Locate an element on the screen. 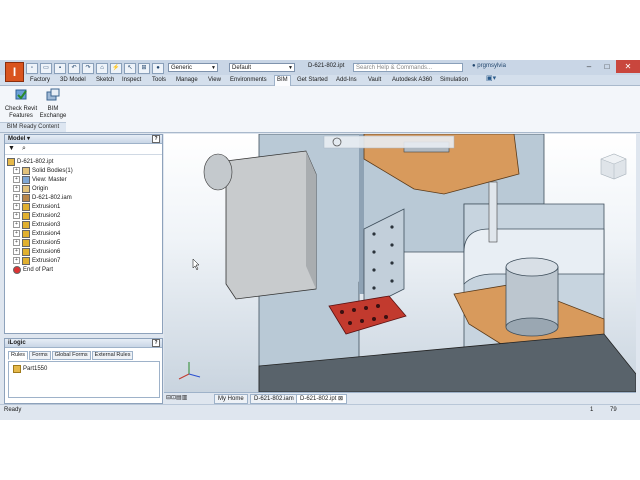 The width and height of the screenshot is (640, 480). new-icon: ▫ is located at coordinates (32, 68).